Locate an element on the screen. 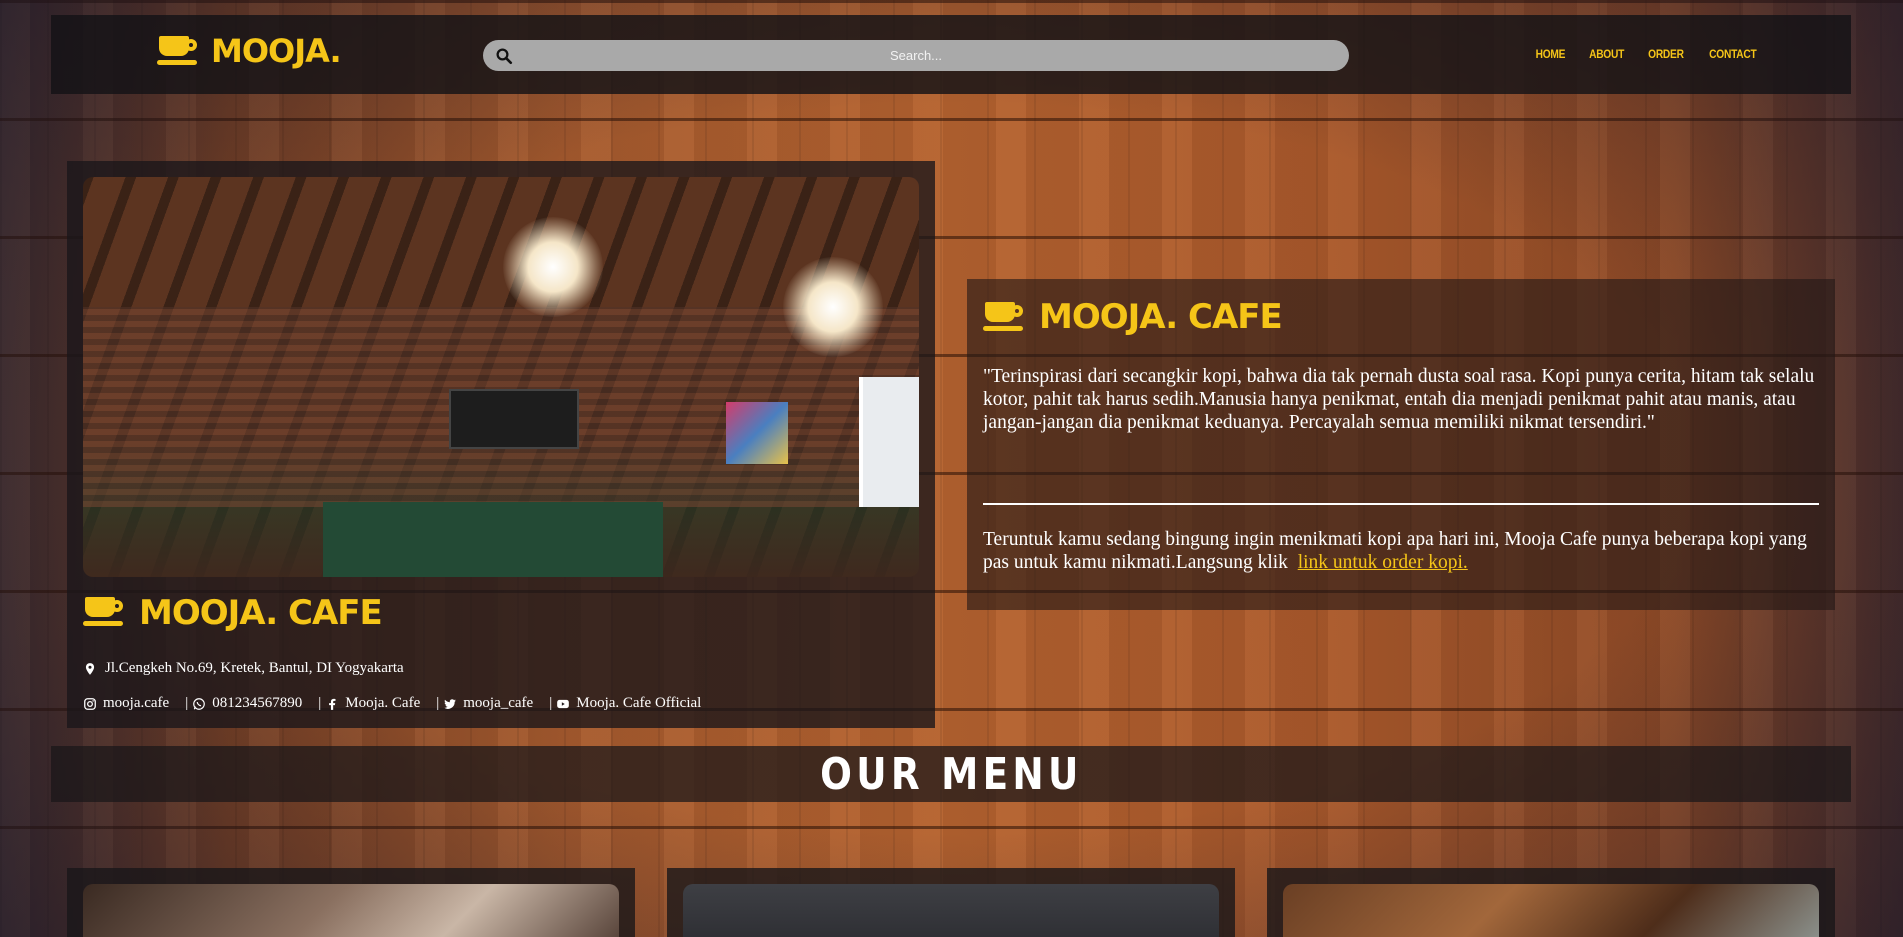 The image size is (1903, 937). nav-home: HOME is located at coordinates (1551, 54).